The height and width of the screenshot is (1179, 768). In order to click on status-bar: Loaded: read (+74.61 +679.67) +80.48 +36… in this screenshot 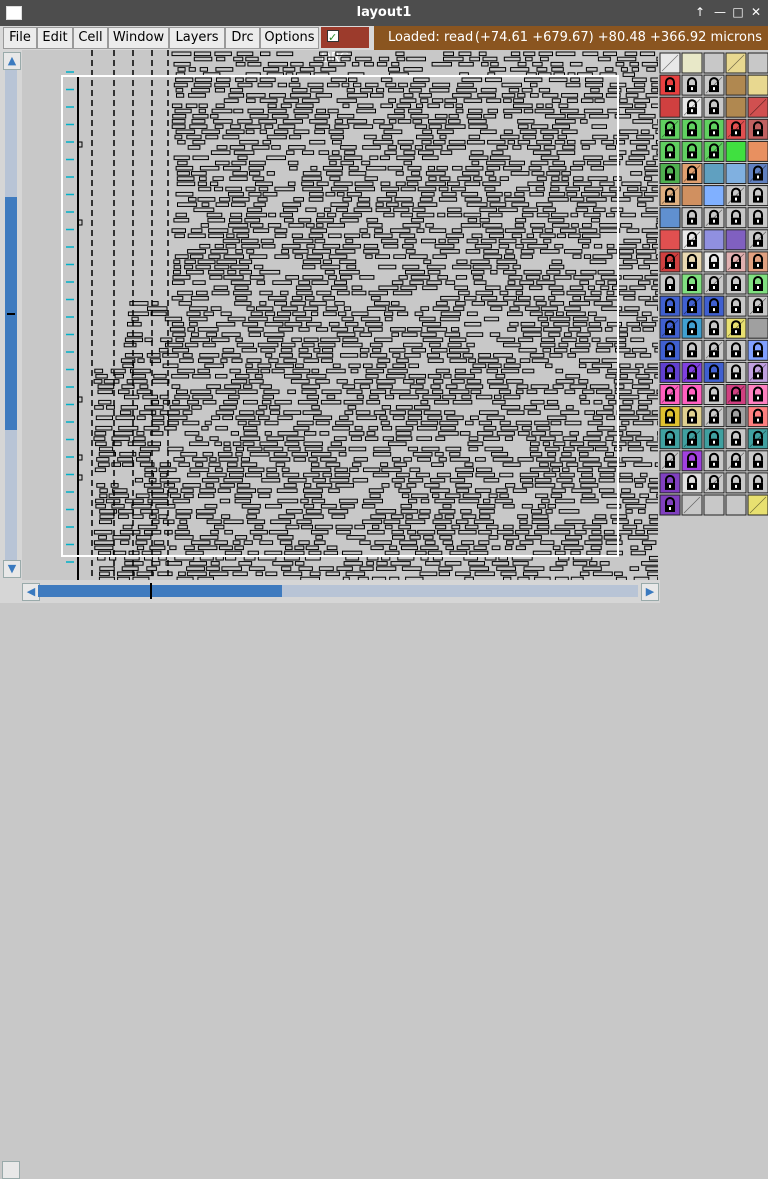, I will do `click(571, 38)`.